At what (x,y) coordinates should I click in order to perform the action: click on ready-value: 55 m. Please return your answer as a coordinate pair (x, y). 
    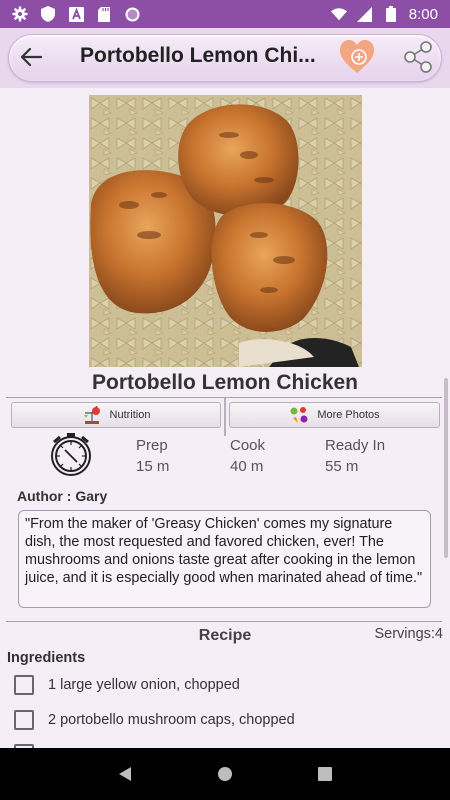
    Looking at the image, I should click on (342, 466).